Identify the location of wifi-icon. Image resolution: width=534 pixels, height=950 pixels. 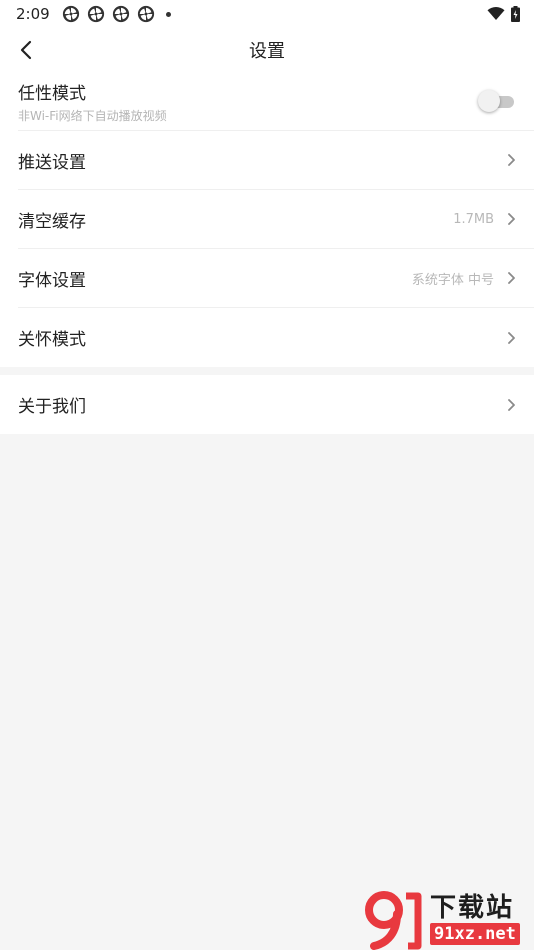
(496, 13).